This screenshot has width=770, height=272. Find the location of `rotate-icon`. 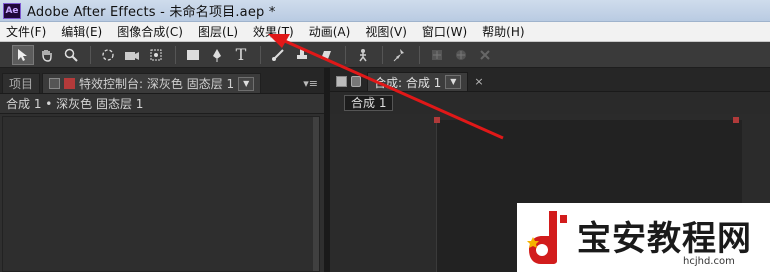

rotate-icon is located at coordinates (108, 55).